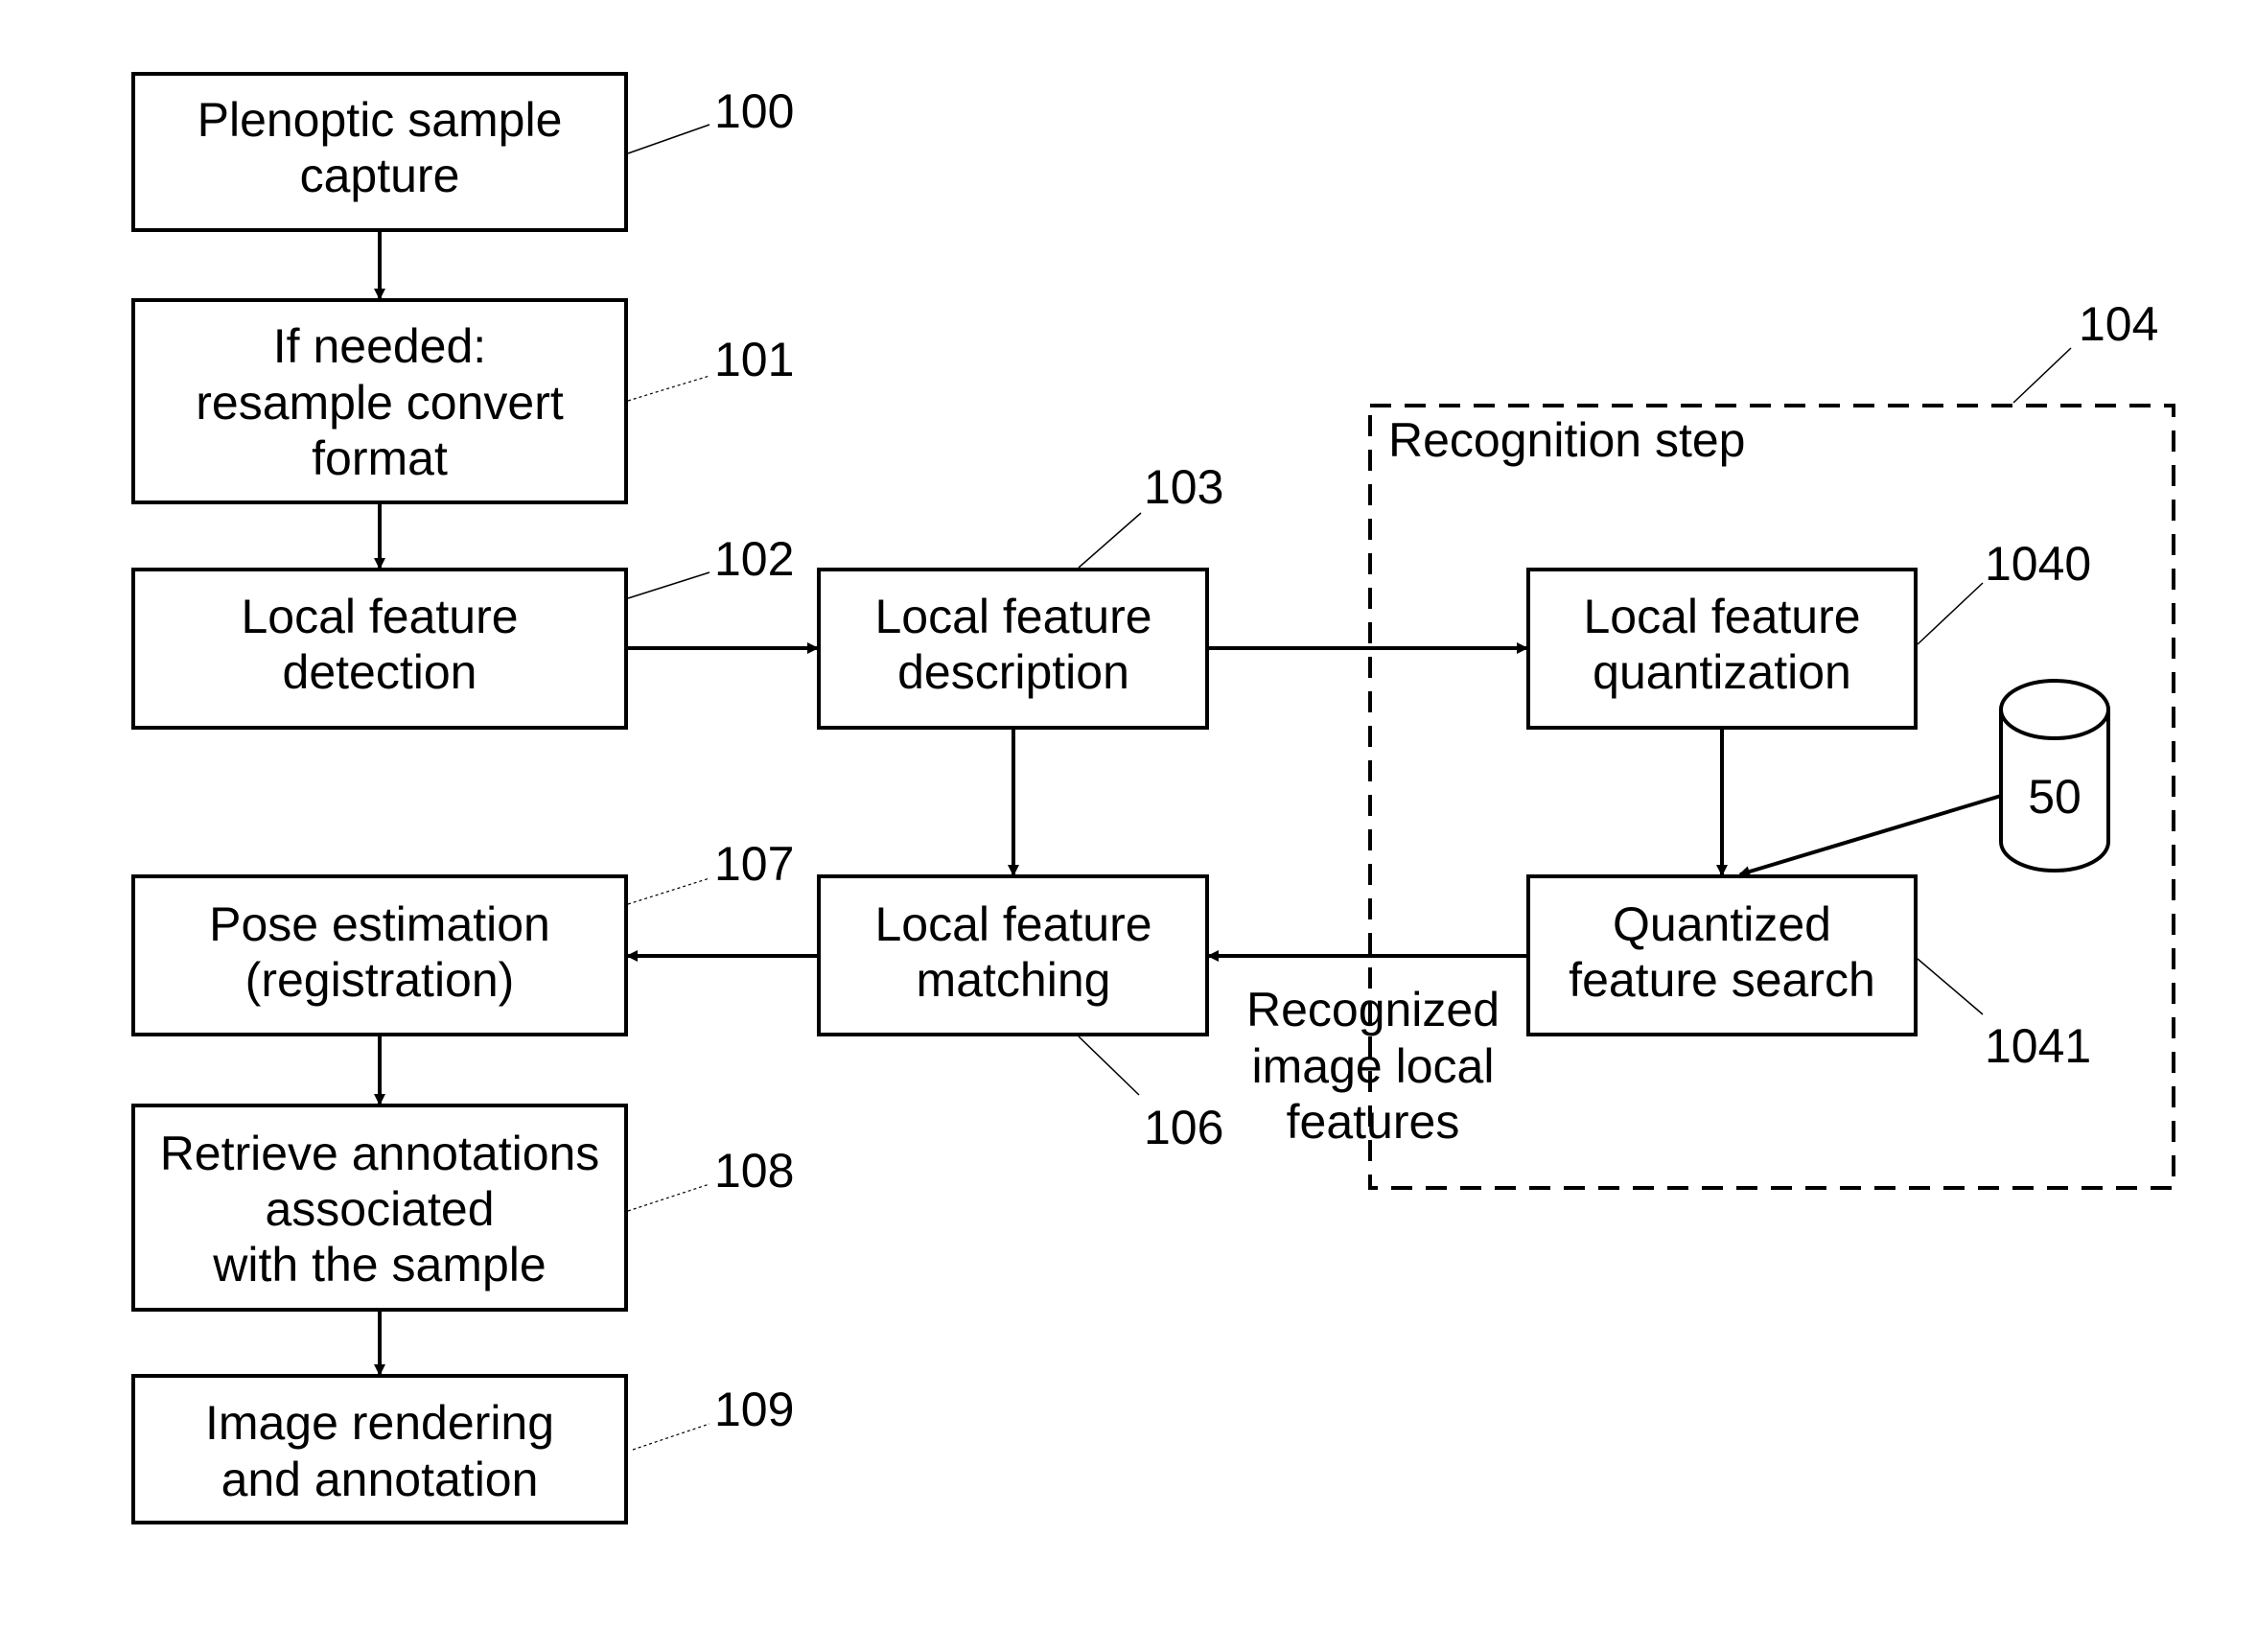  I want to click on step-1041-line-2: feature search, so click(1722, 980).